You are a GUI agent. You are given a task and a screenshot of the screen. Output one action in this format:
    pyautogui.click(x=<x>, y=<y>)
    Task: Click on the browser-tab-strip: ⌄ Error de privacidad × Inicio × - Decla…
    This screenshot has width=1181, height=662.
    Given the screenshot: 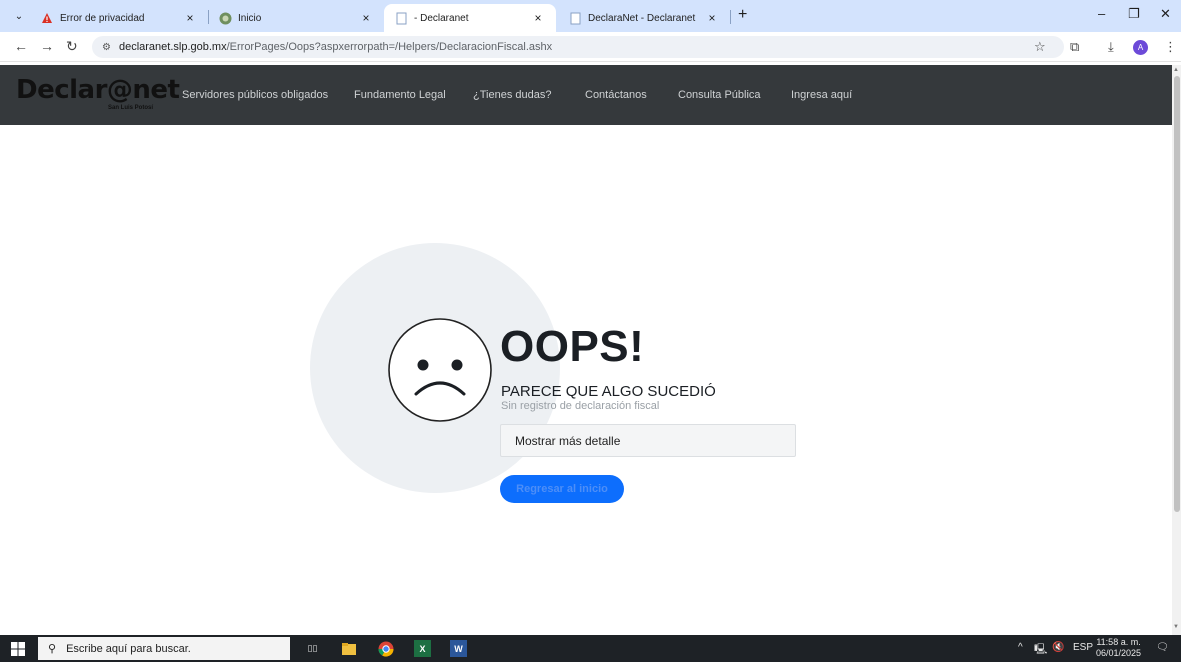 What is the action you would take?
    pyautogui.click(x=590, y=16)
    